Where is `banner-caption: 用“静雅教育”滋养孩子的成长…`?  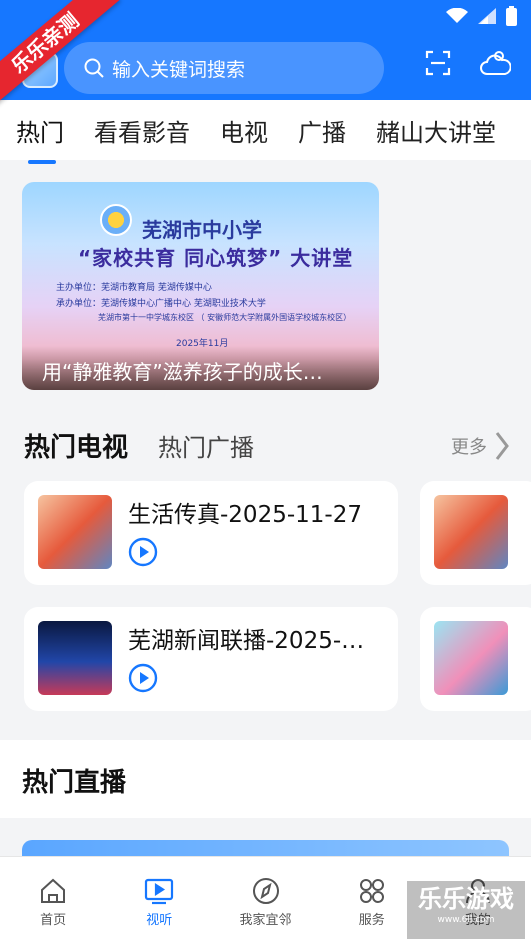 banner-caption: 用“静雅教育”滋养孩子的成长… is located at coordinates (200, 368).